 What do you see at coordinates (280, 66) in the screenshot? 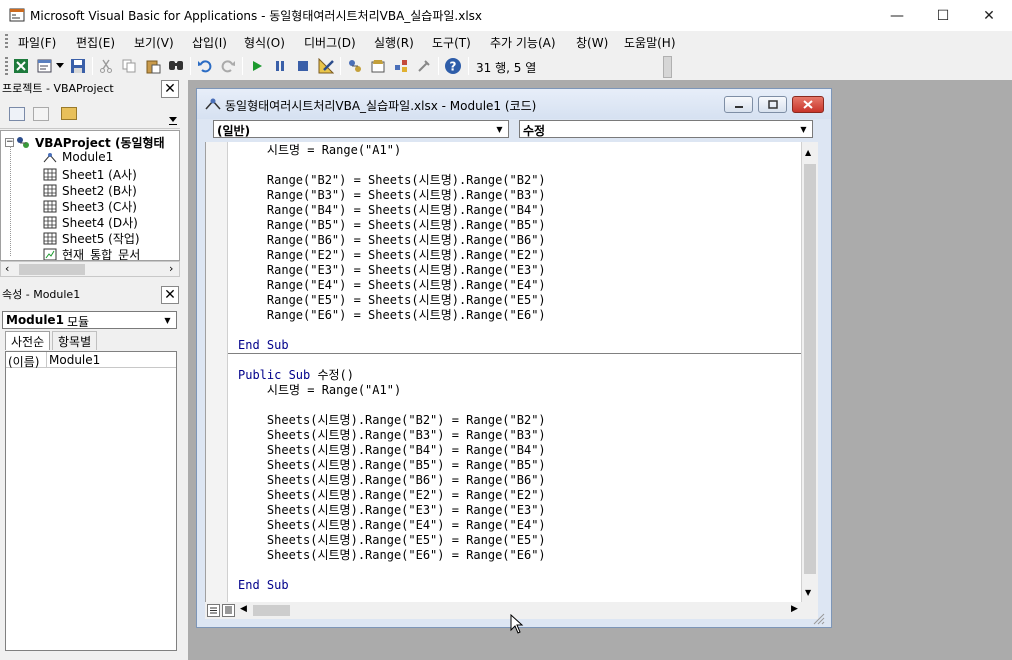
I see `break-icon` at bounding box center [280, 66].